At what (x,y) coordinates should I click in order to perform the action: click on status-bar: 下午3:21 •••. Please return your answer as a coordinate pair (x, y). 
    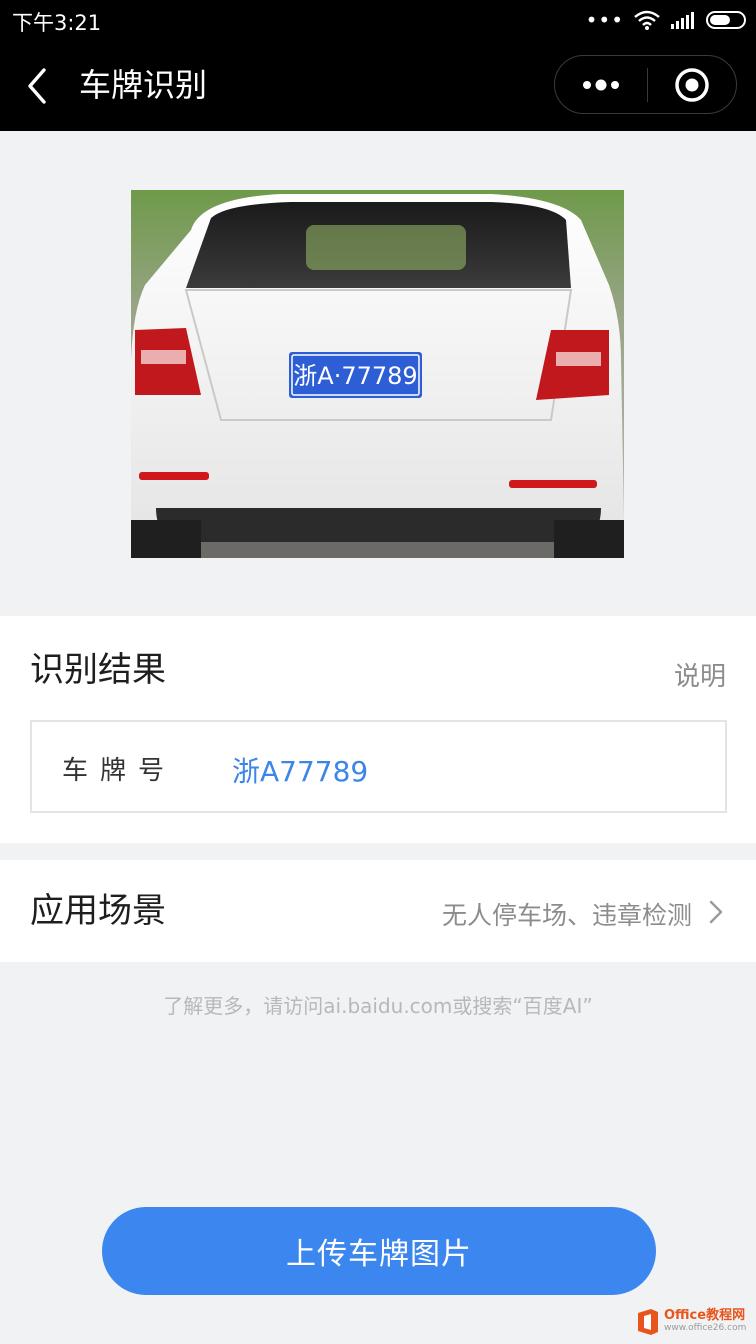
    Looking at the image, I should click on (378, 20).